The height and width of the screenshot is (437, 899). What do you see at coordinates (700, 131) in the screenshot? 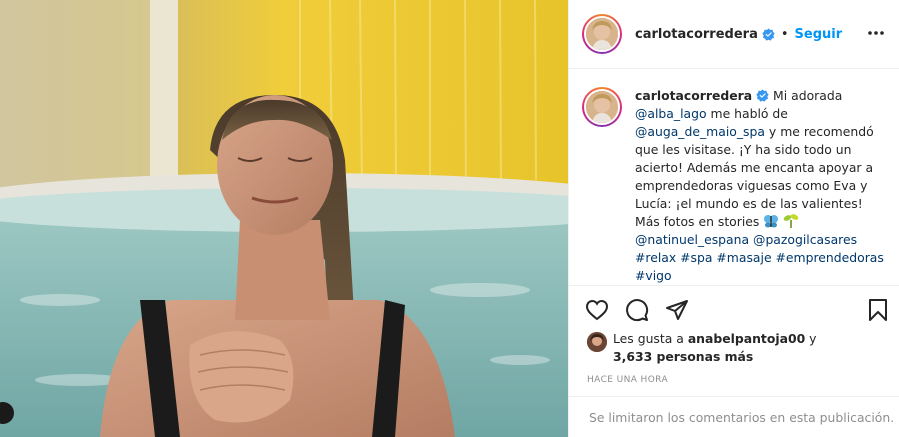
I see `mention-link: @auga_de_maio_spa` at bounding box center [700, 131].